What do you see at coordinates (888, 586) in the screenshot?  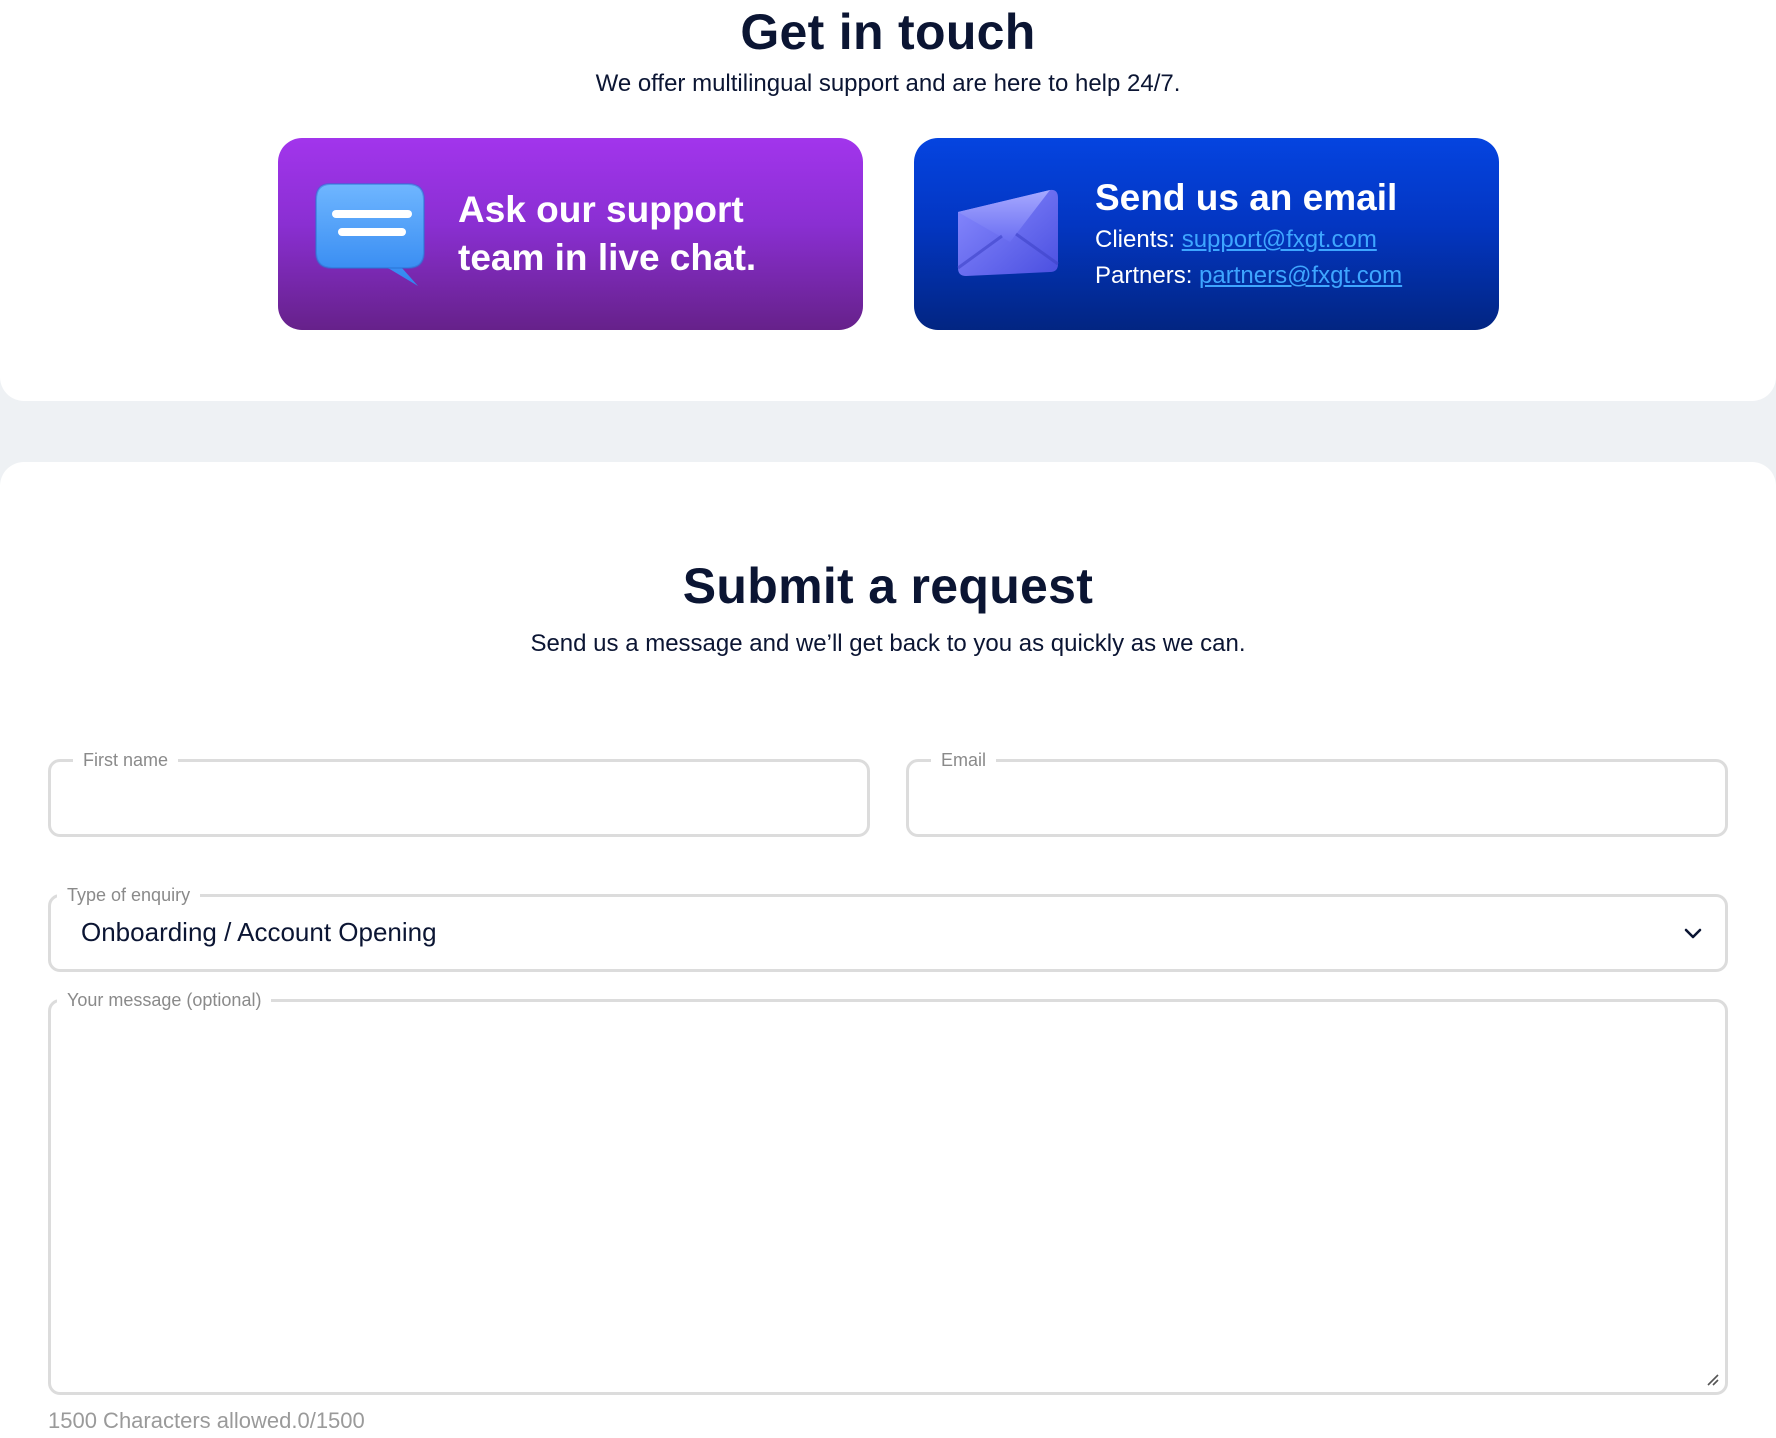 I see `request-title: Submit a request` at bounding box center [888, 586].